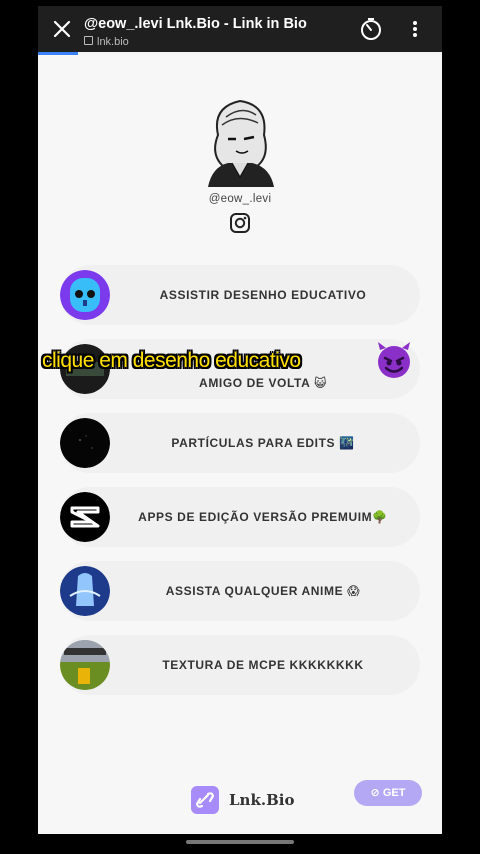 The image size is (480, 854). I want to click on link-label: ASSISTA QUALQUER ANIME 😱, so click(263, 591).